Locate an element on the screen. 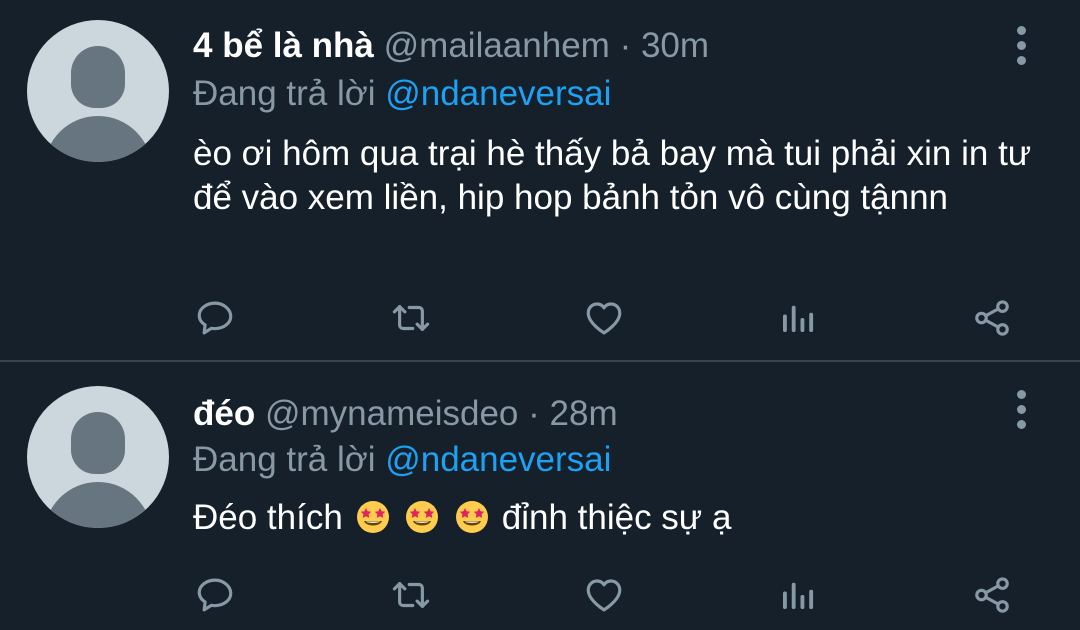  tweet-text-end: đỉnh thiệc sự ạ is located at coordinates (616, 517).